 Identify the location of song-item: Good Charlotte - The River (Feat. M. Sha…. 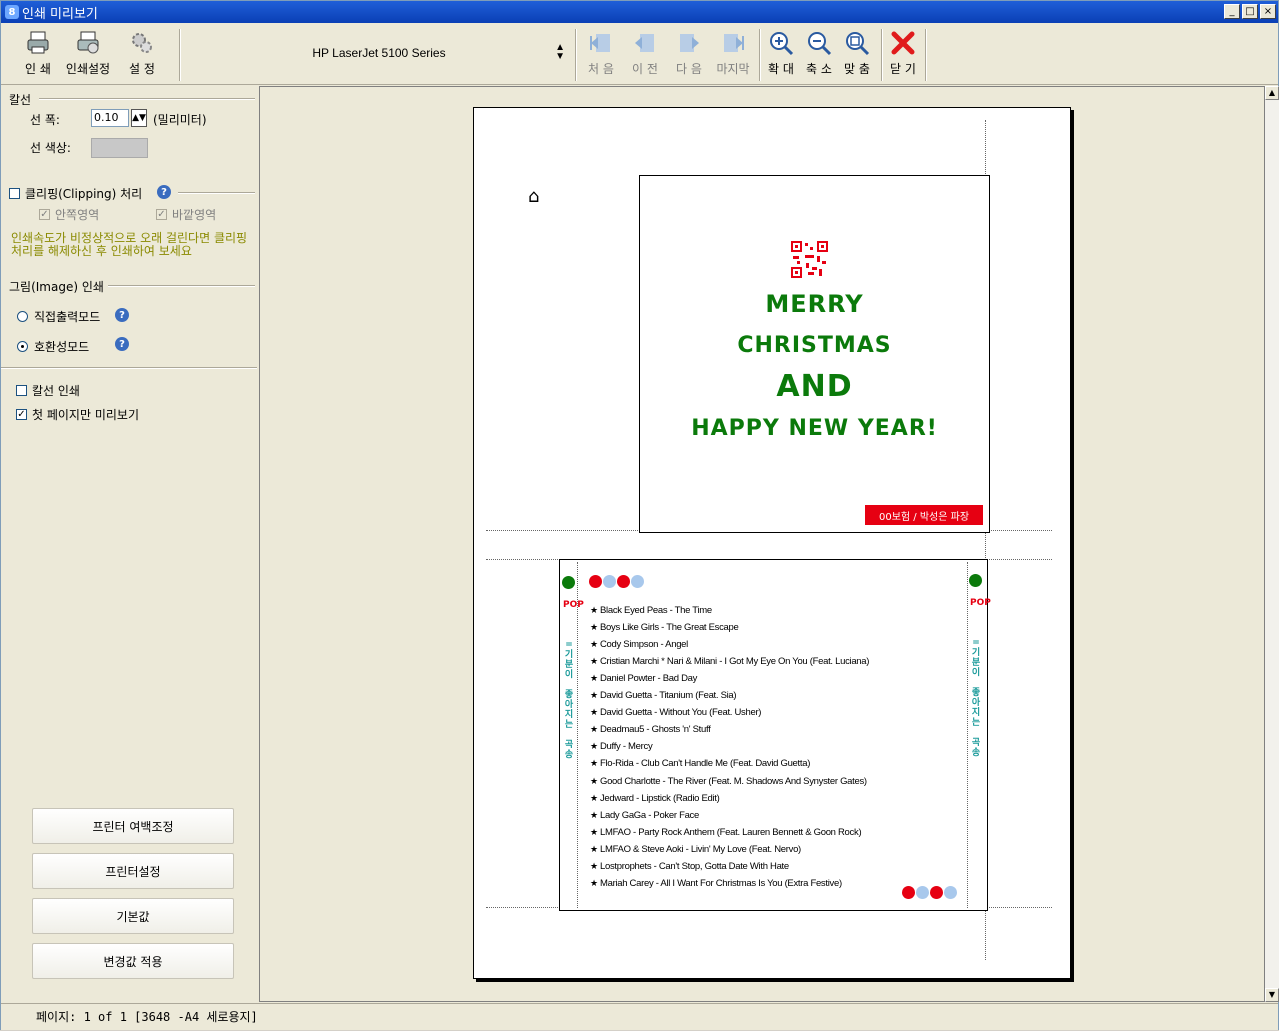
(728, 781).